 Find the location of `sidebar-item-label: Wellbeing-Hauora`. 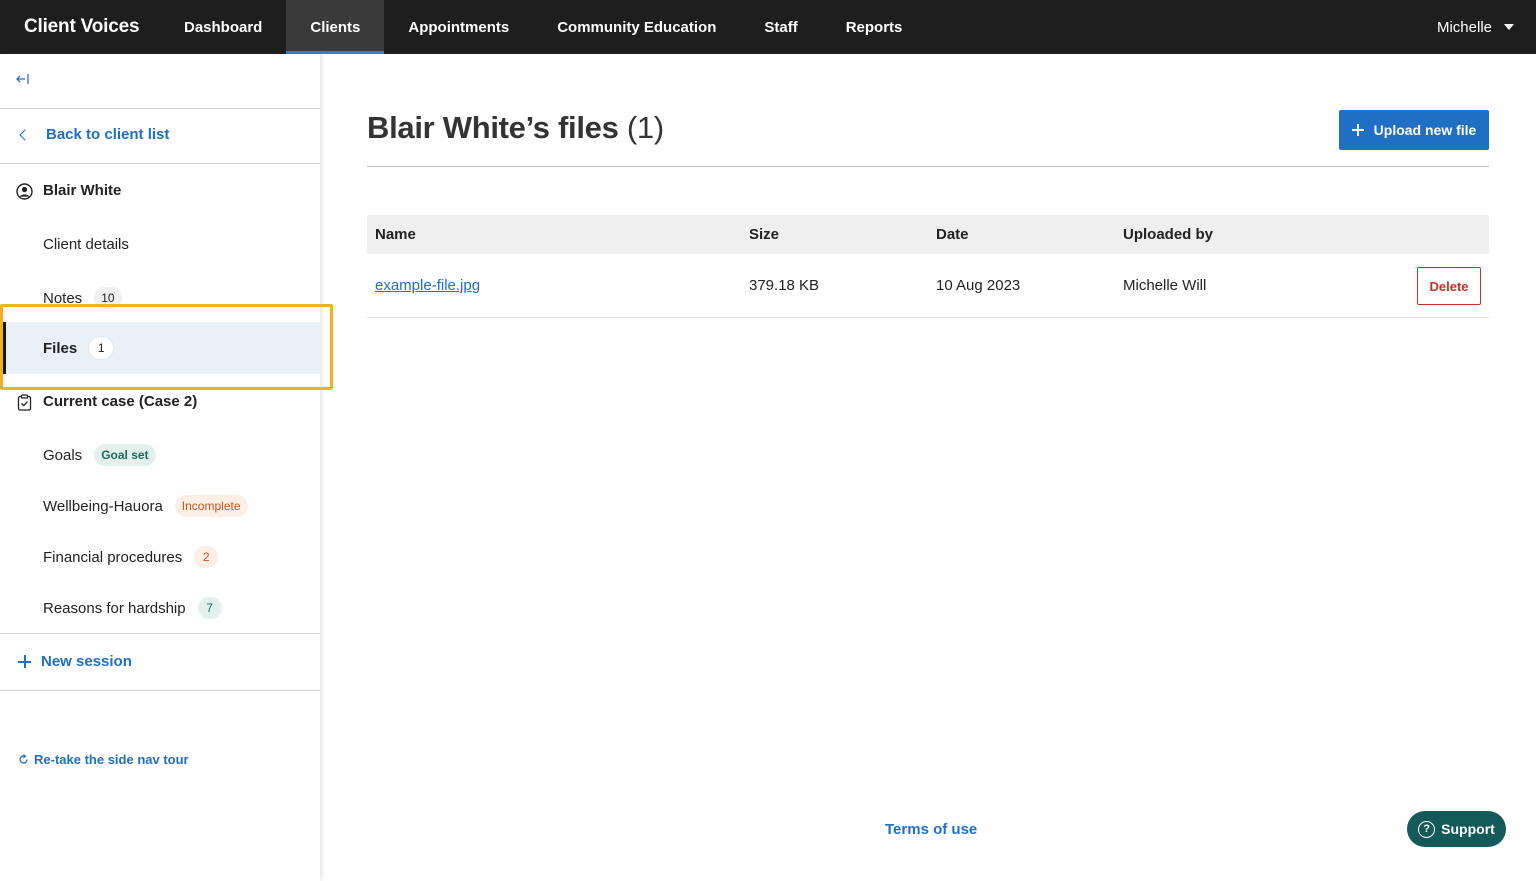

sidebar-item-label: Wellbeing-Hauora is located at coordinates (103, 506).